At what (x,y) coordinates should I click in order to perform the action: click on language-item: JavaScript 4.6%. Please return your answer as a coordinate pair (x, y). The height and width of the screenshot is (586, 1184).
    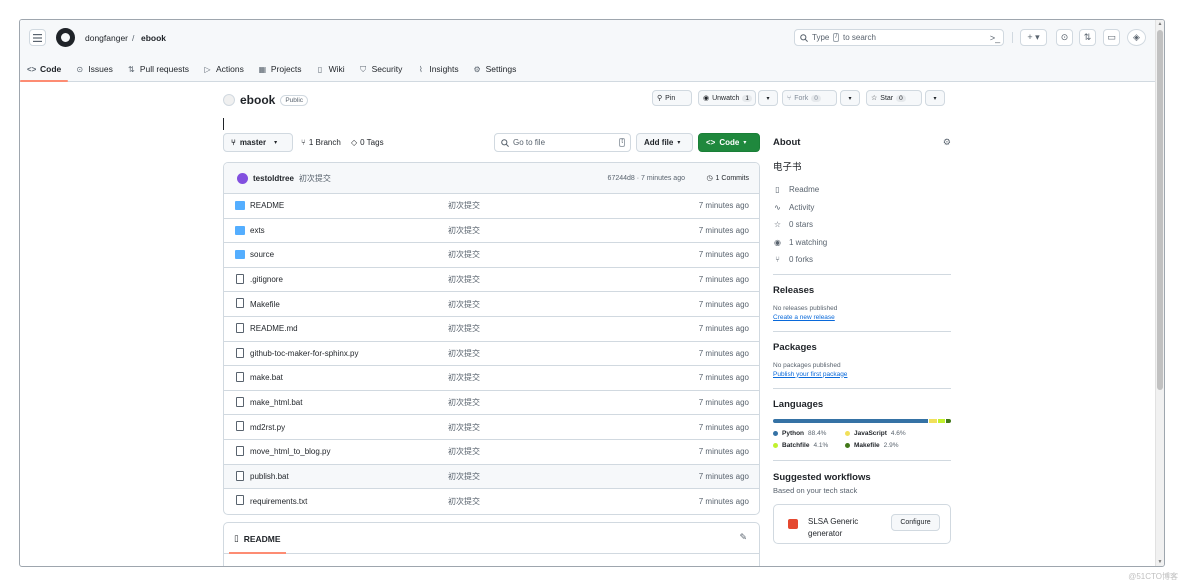
    Looking at the image, I should click on (885, 433).